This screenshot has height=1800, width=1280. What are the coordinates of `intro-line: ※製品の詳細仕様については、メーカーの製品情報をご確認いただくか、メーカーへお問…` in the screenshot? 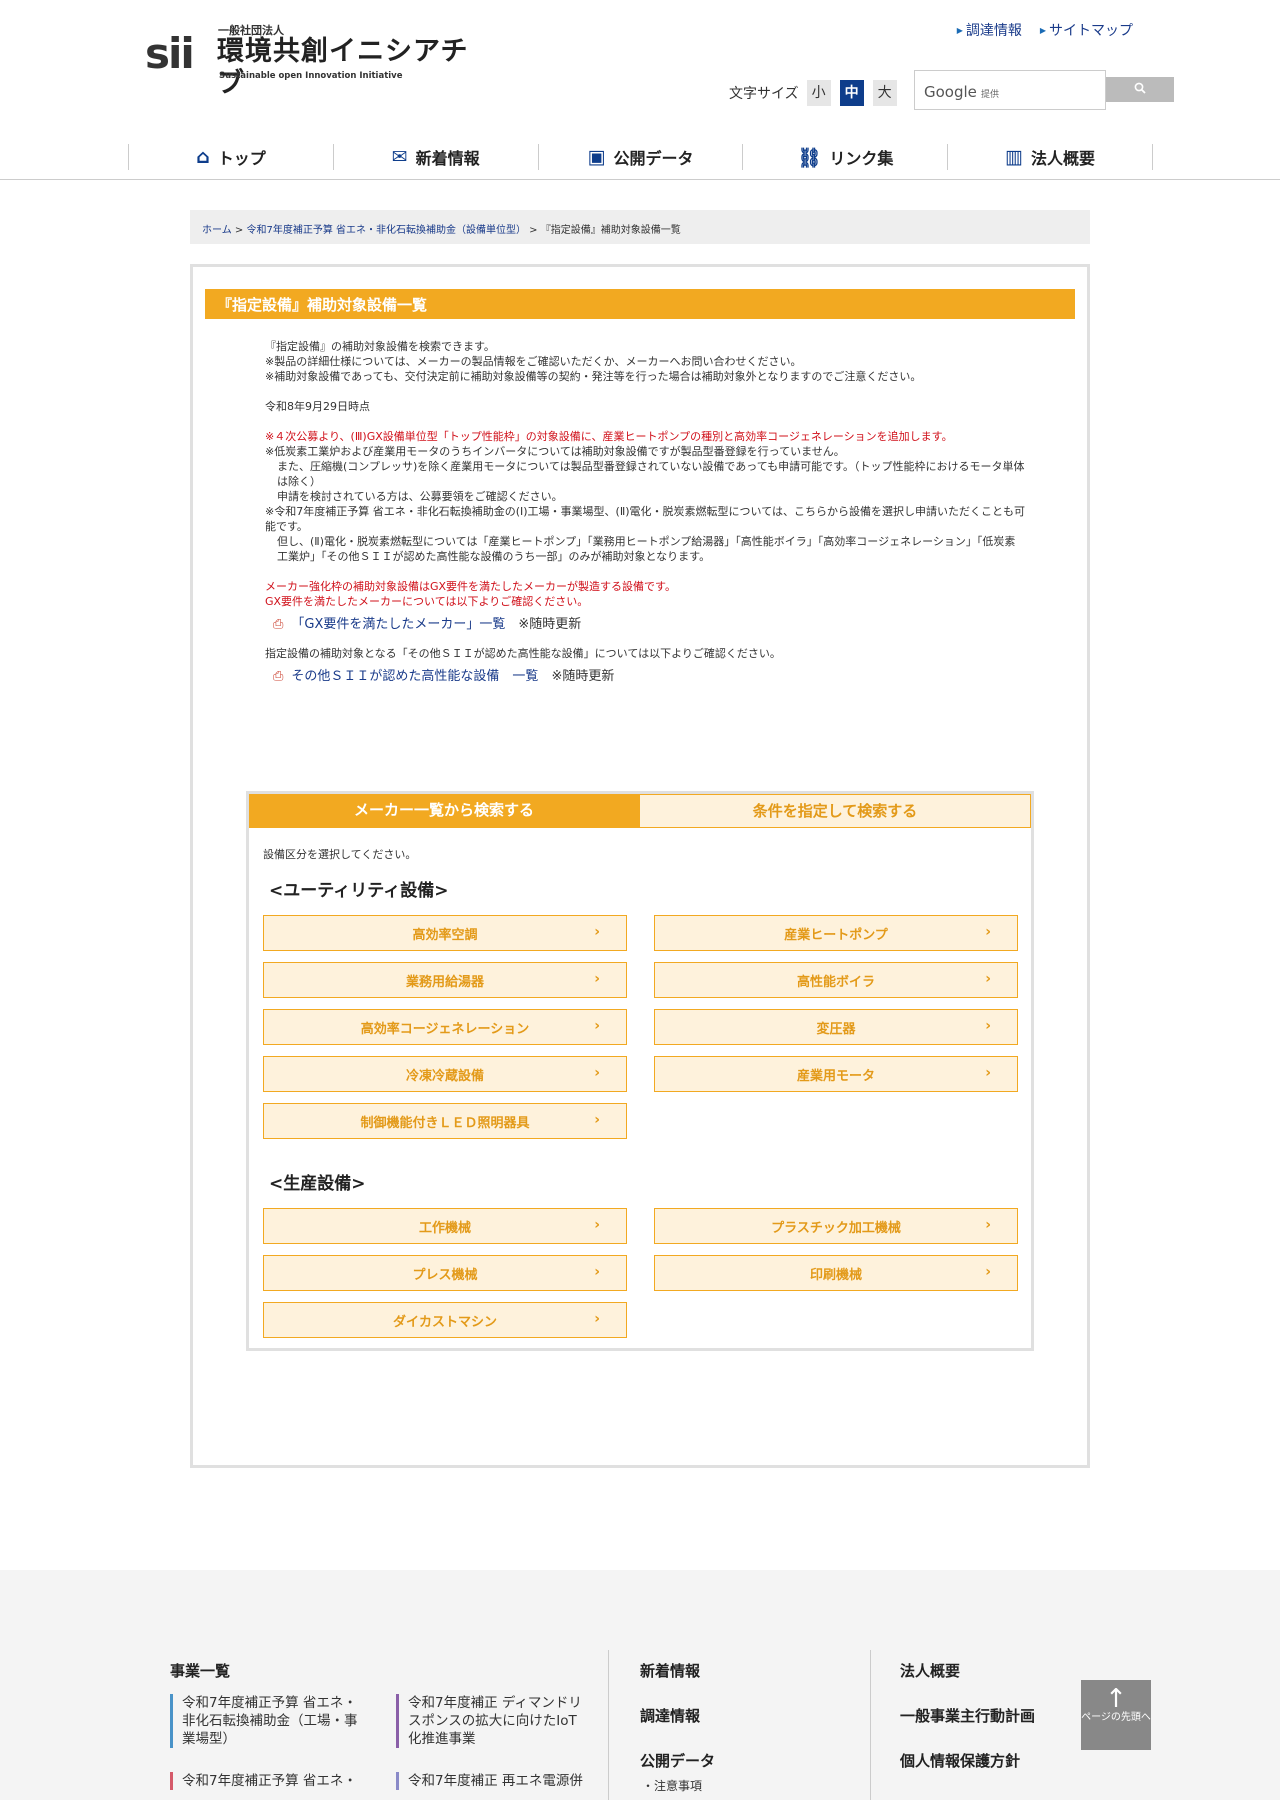 It's located at (533, 361).